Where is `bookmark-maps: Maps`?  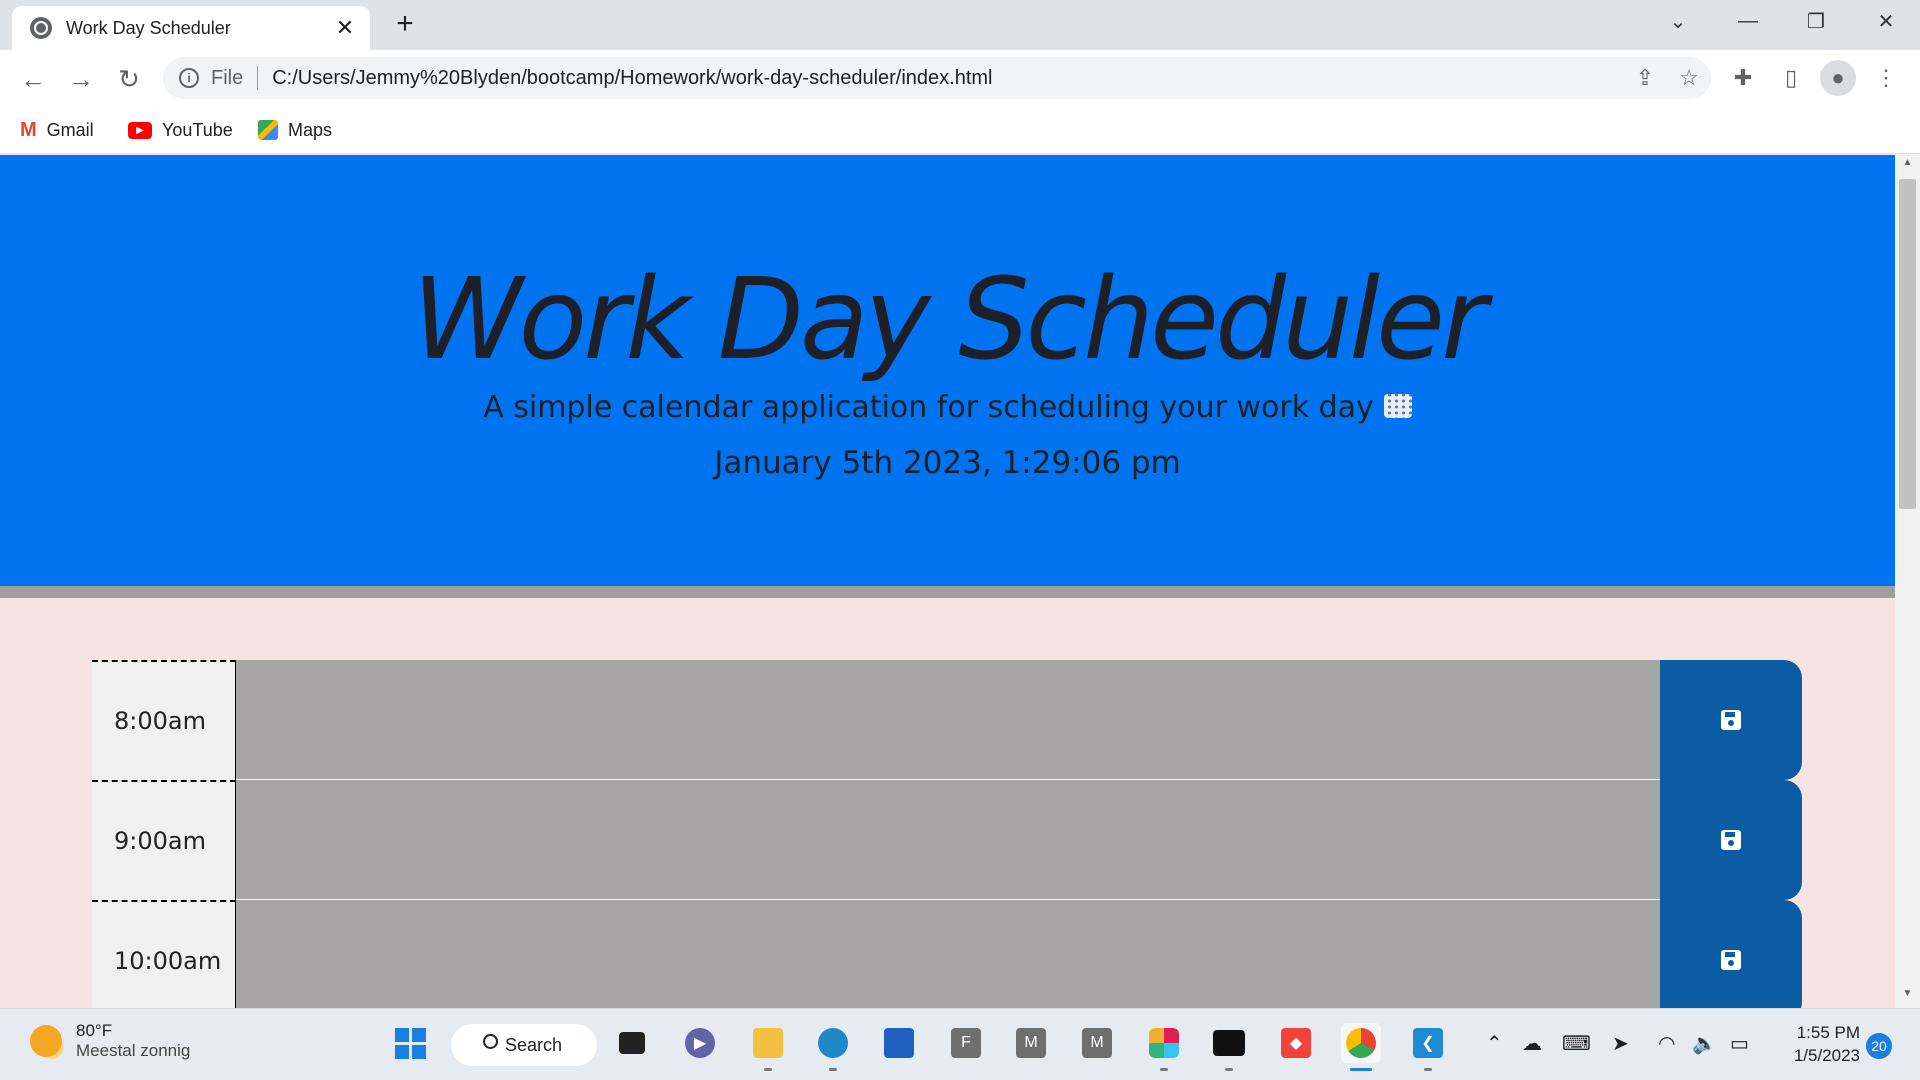
bookmark-maps: Maps is located at coordinates (295, 130).